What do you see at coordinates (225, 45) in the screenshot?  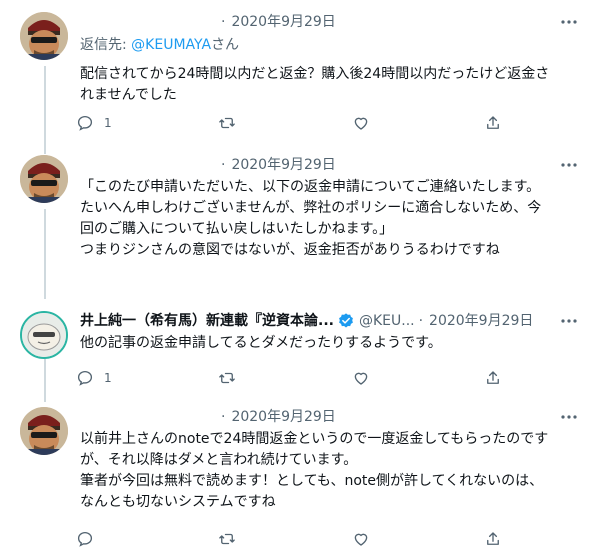 I see `reply-to-suffix: さん` at bounding box center [225, 45].